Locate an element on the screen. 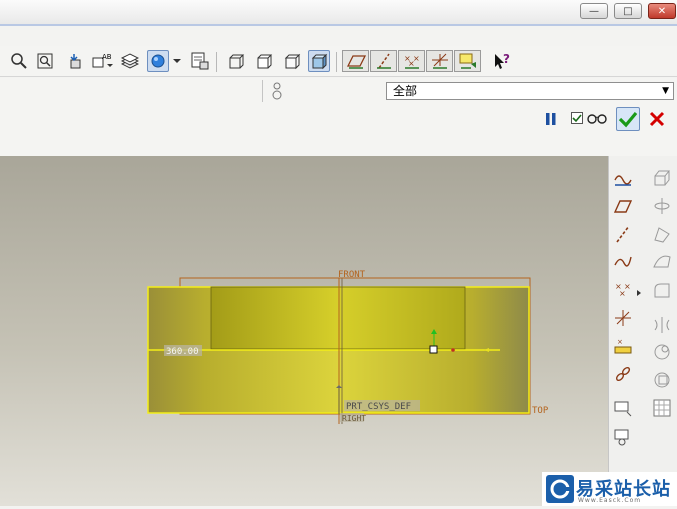 The width and height of the screenshot is (677, 509). cancel-button is located at coordinates (657, 119).